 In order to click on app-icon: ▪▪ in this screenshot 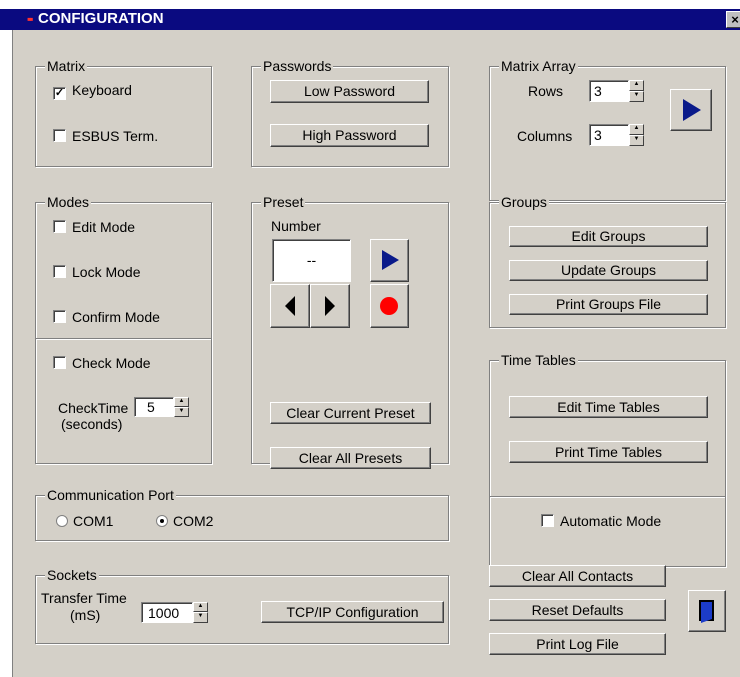, I will do `click(30, 19)`.